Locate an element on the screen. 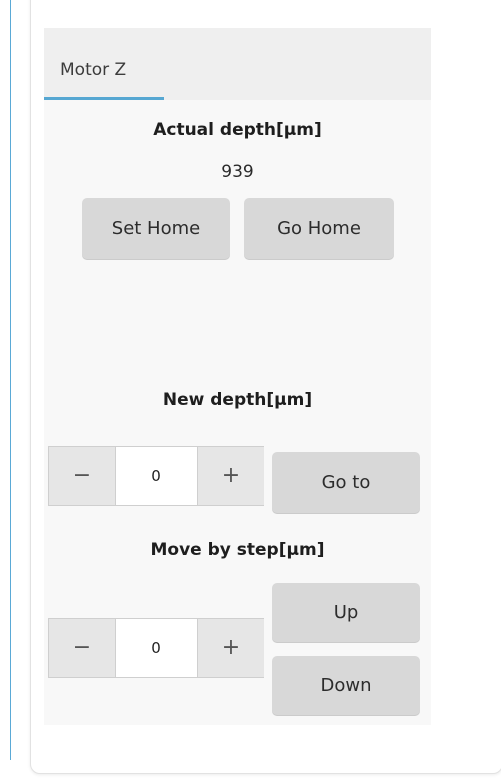  actual-depth-heading: Actual depth[µm] is located at coordinates (237, 130).